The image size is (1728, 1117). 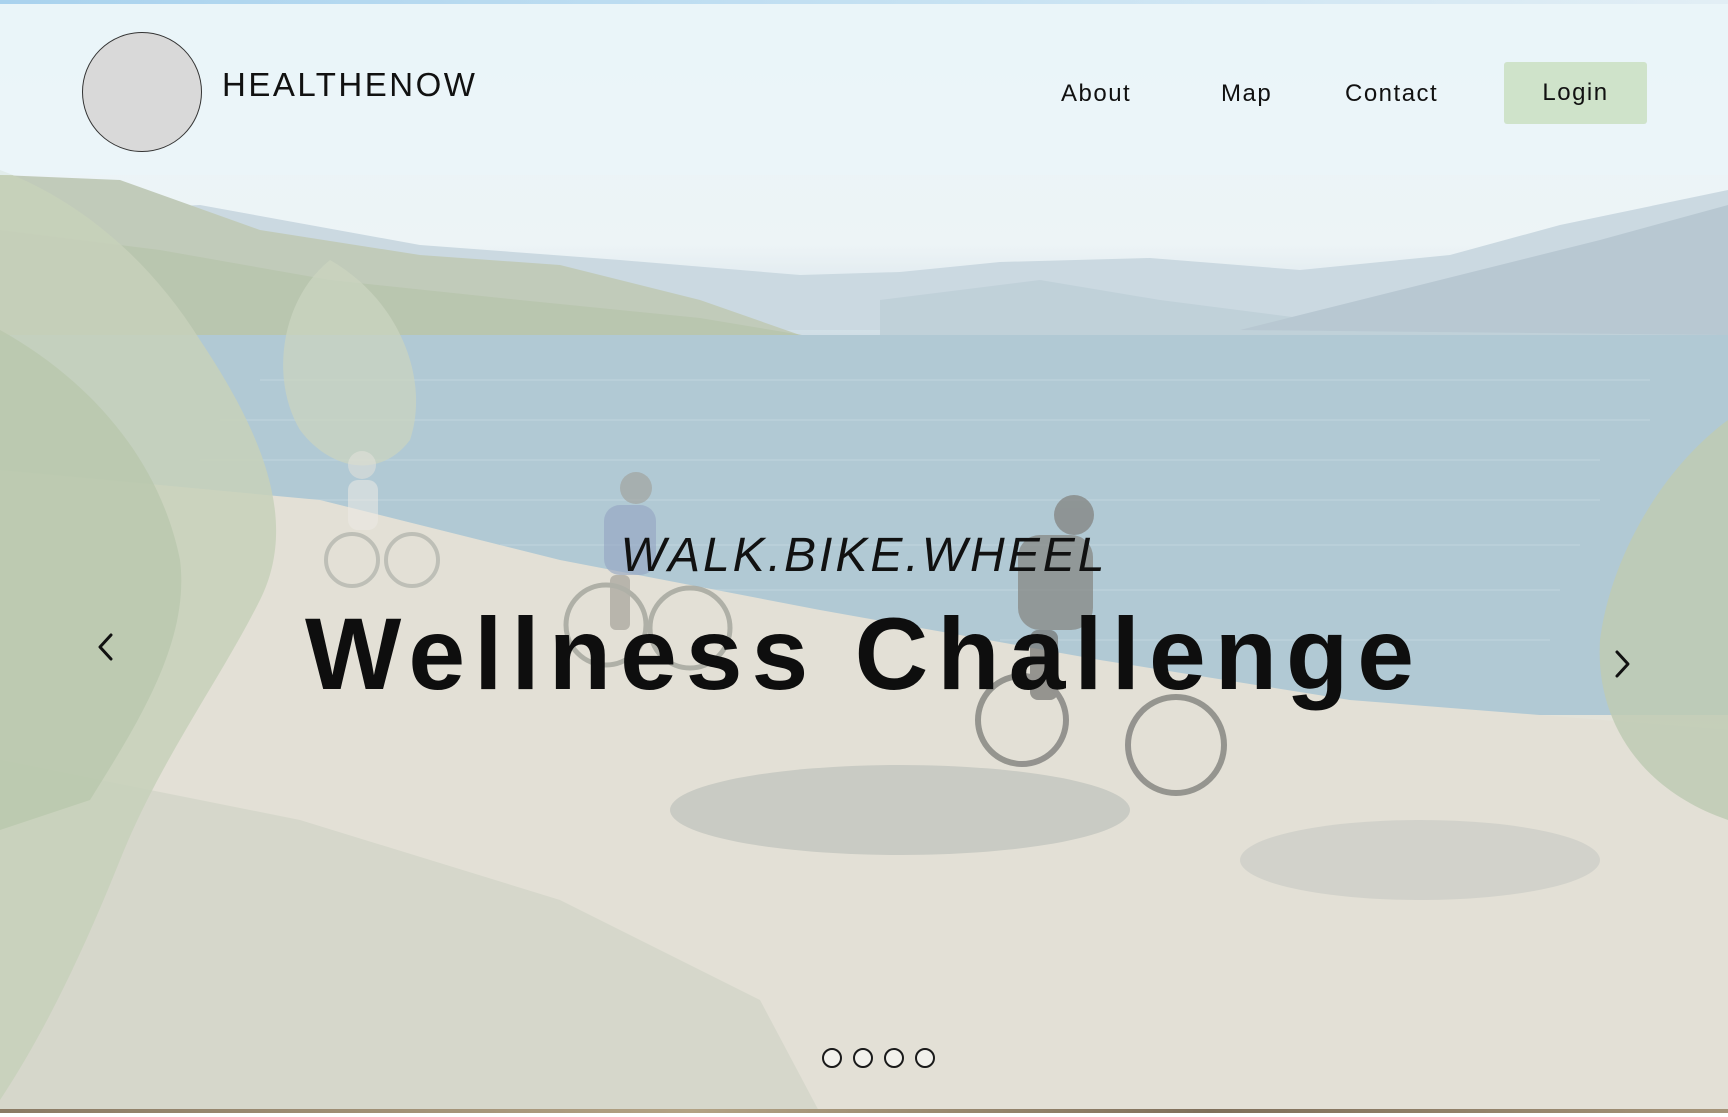 I want to click on brand-name: HEALTHENOW, so click(x=349, y=84).